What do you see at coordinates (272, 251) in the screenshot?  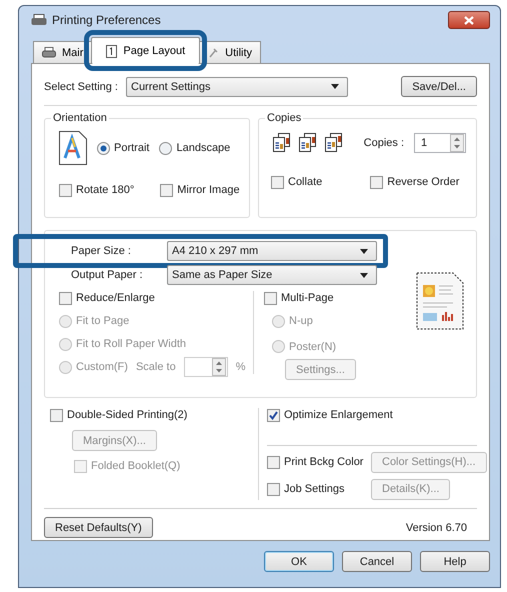 I see `paper-dropdown: A4 210 x 297 mm` at bounding box center [272, 251].